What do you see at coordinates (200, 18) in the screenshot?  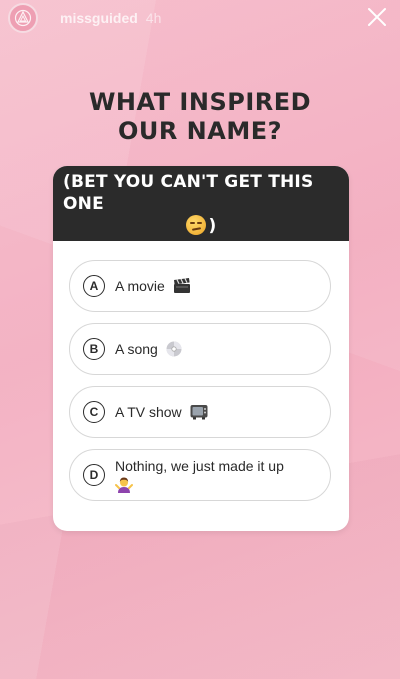 I see `story-header: missguided 4h` at bounding box center [200, 18].